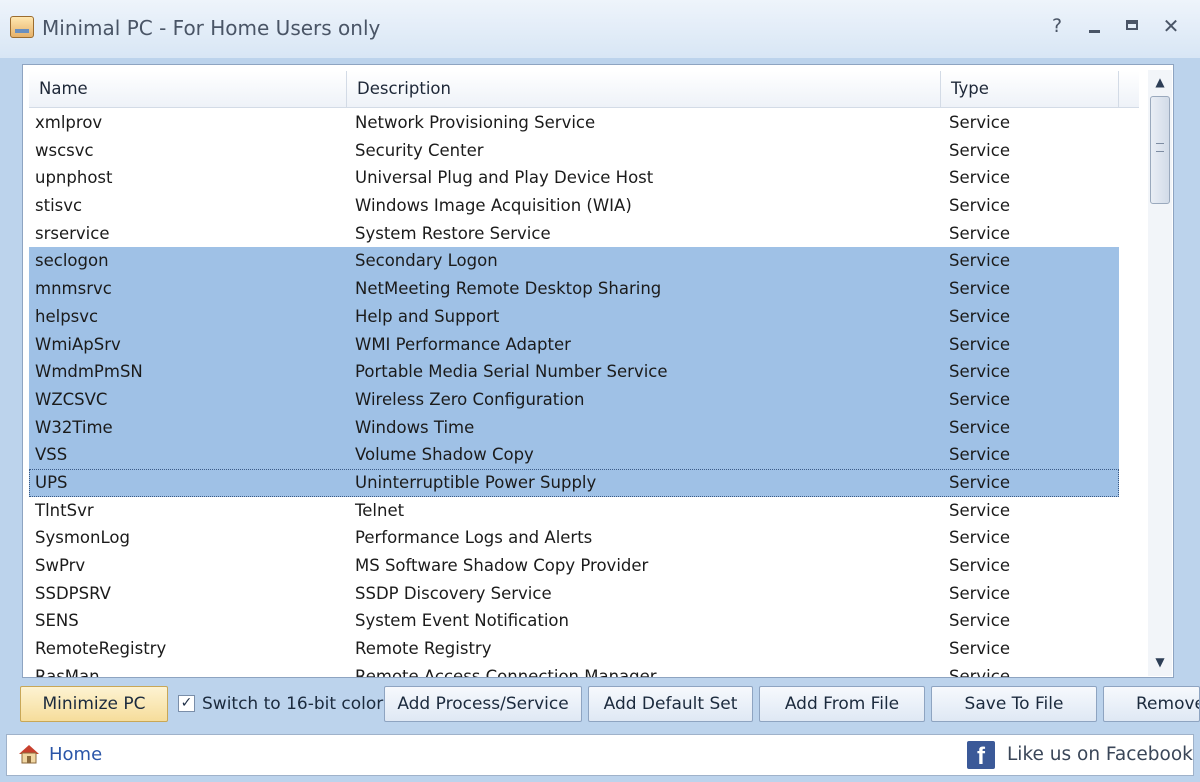 The height and width of the screenshot is (782, 1200). Describe the element at coordinates (574, 649) in the screenshot. I see `table-row: RemoteRegistry Remote Registry Service` at that location.